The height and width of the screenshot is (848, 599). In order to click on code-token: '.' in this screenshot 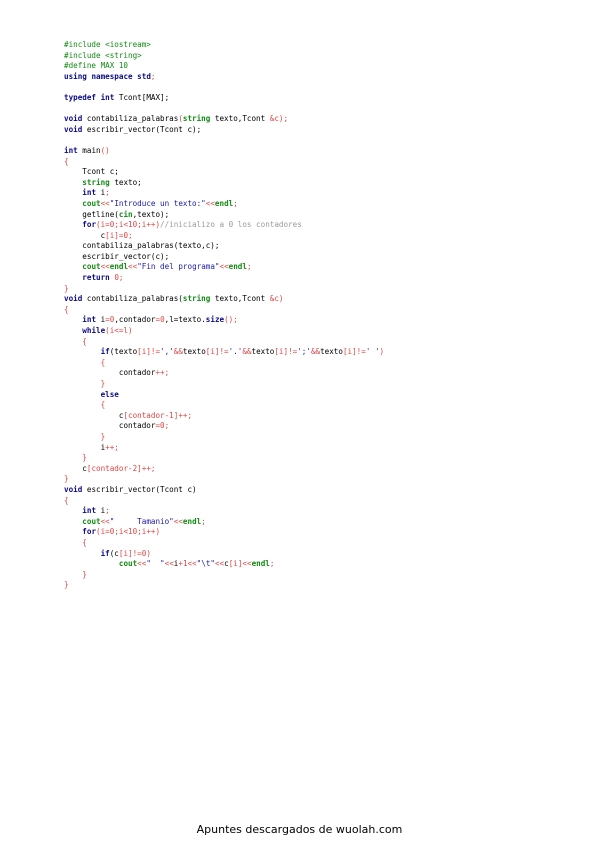, I will do `click(235, 352)`.